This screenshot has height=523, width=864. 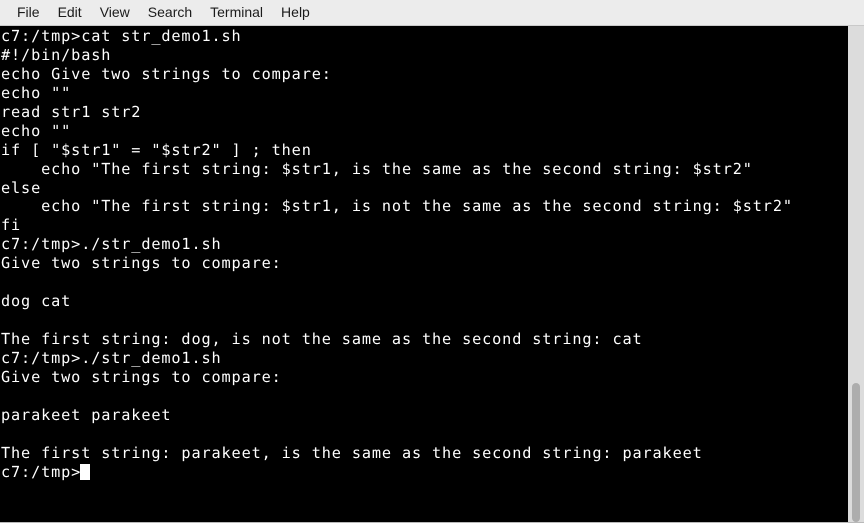 I want to click on shell-prompt: c7:/tmp>, so click(x=41, y=471).